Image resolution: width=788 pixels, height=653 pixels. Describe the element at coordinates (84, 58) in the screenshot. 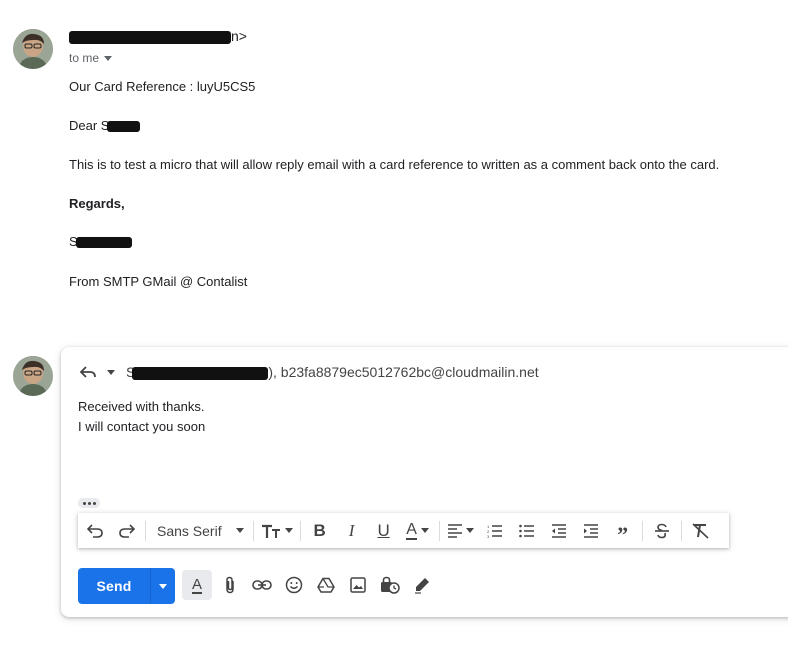

I see `to-me-label: to me` at that location.